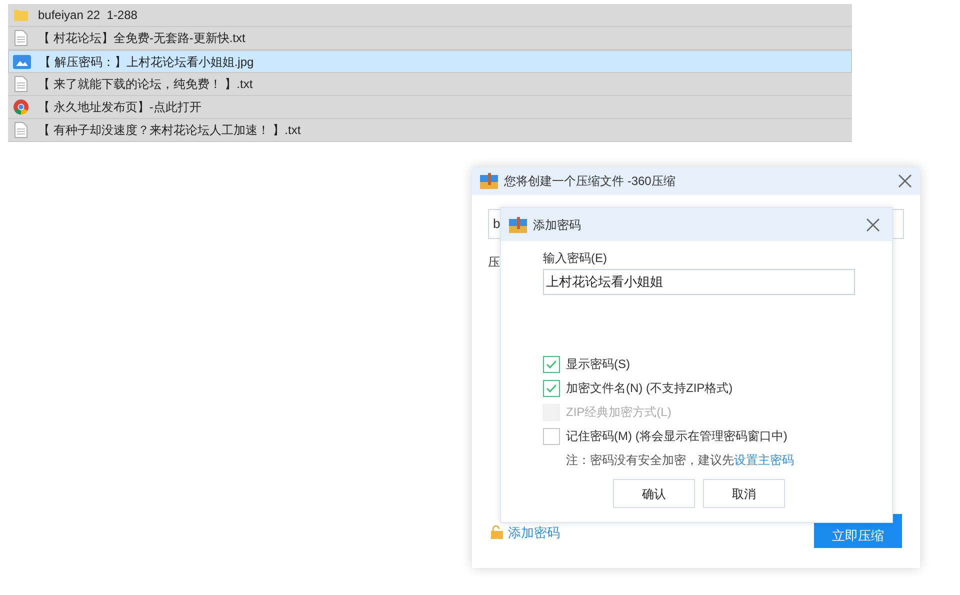  I want to click on file-row: 【 村花论坛】全免费-无套路-更新快.txt, so click(430, 38).